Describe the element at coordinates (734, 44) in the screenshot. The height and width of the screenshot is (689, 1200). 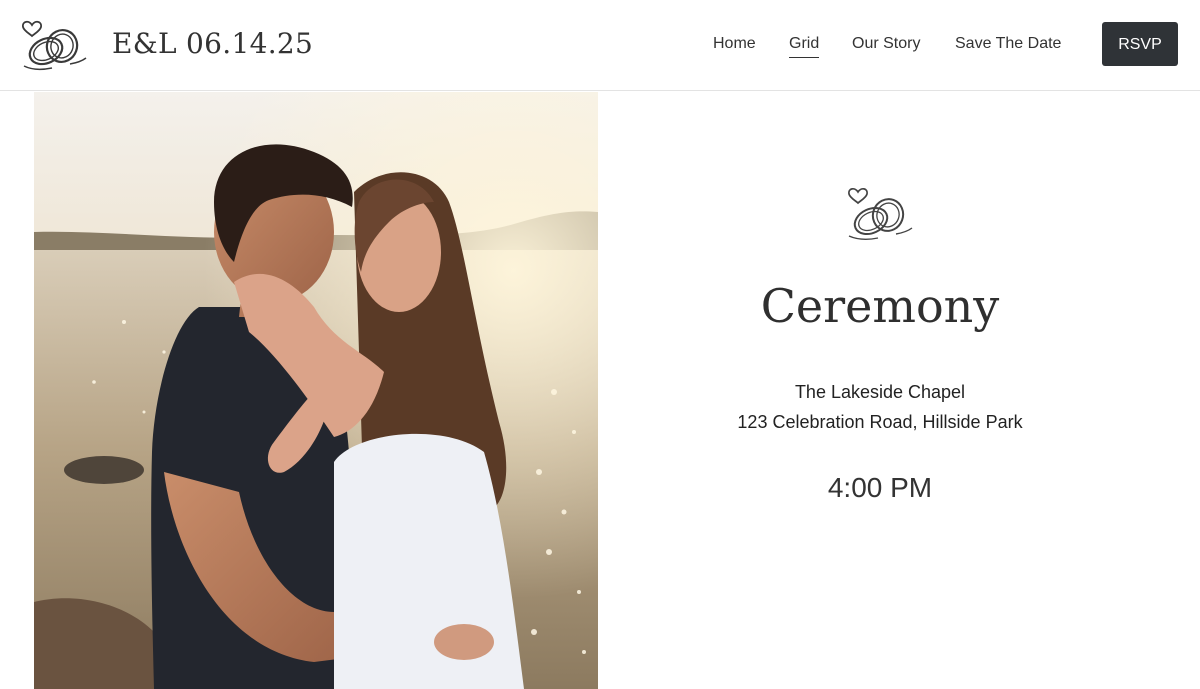
I see `nav-home: Home` at that location.